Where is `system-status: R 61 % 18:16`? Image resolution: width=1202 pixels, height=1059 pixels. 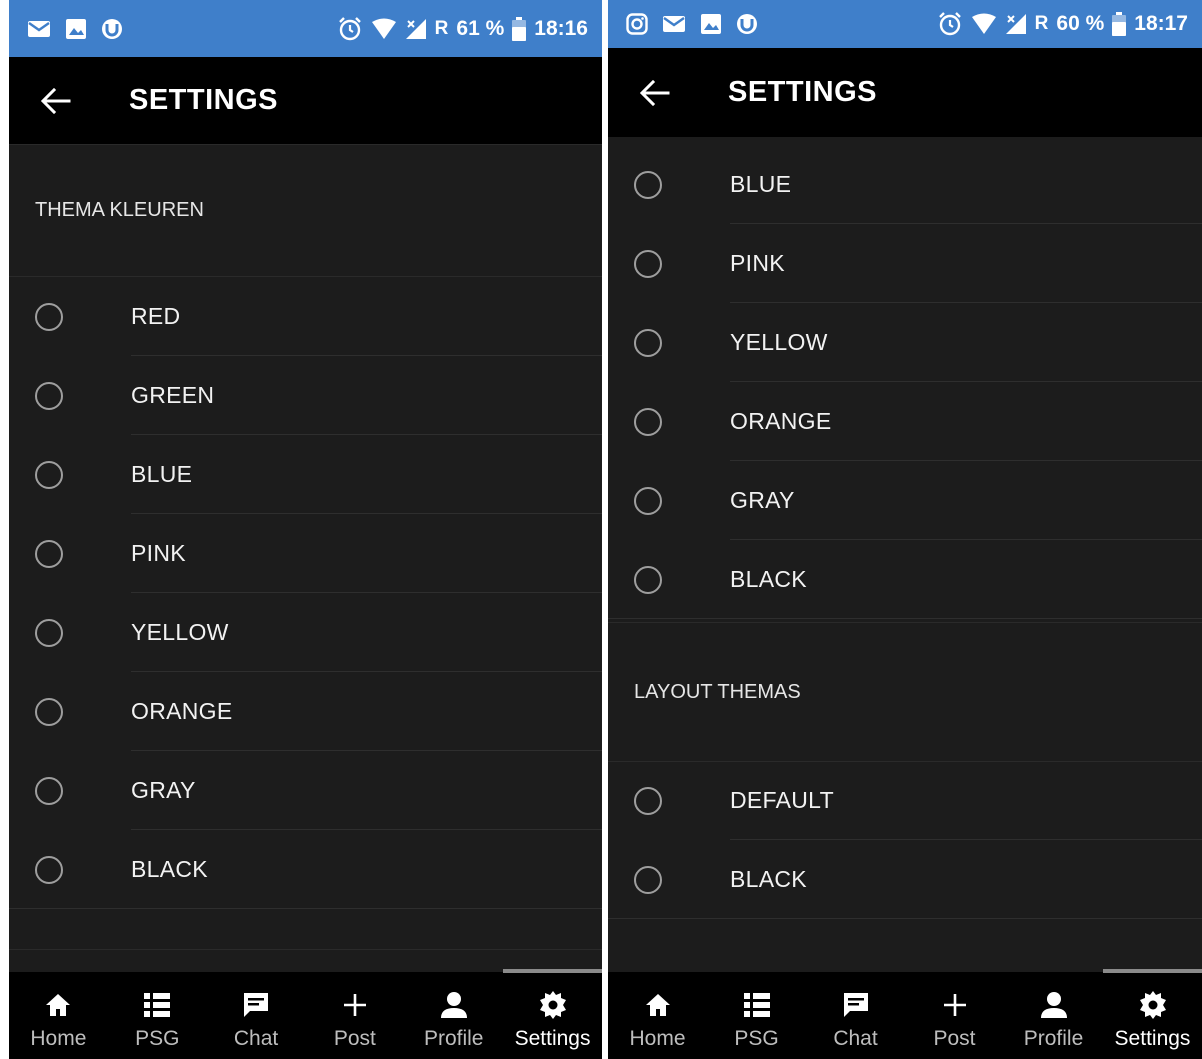 system-status: R 61 % 18:16 is located at coordinates (469, 29).